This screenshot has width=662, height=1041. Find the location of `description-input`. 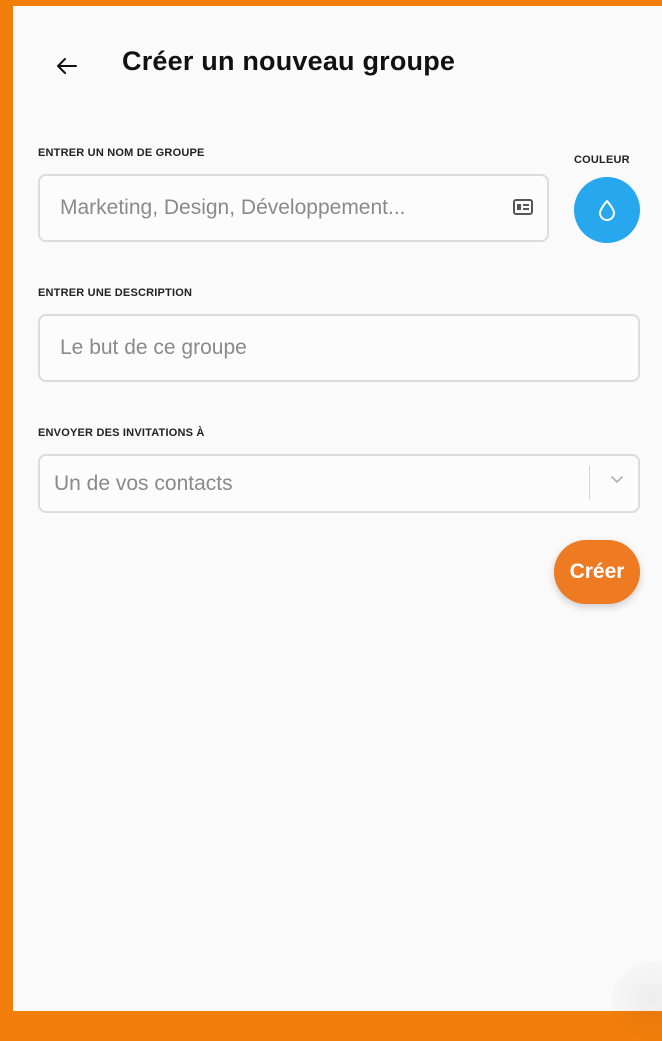

description-input is located at coordinates (324, 348).